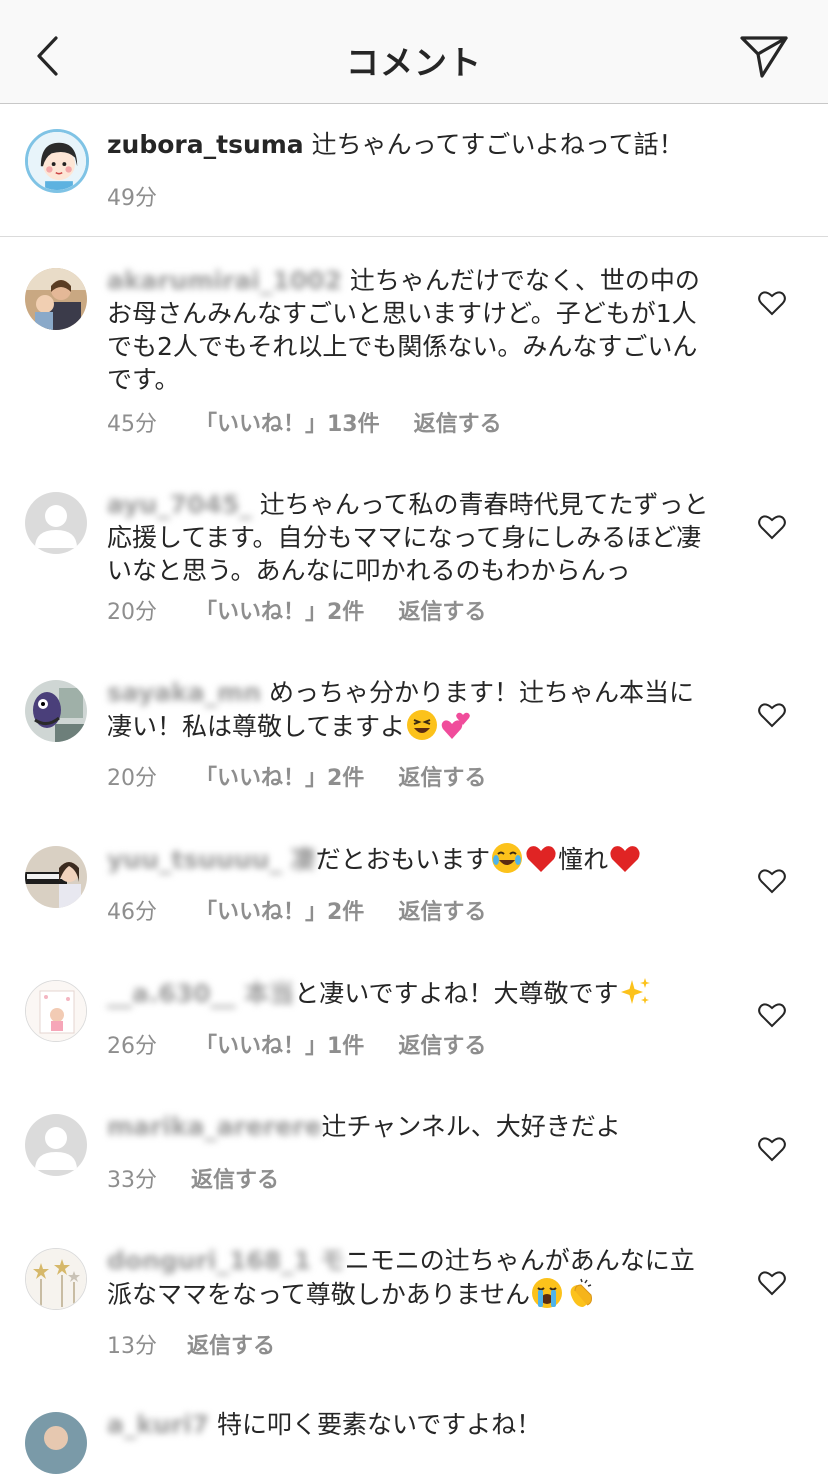 The image size is (828, 1474). What do you see at coordinates (179, 504) in the screenshot?
I see `comment-username: ayu_7045_` at bounding box center [179, 504].